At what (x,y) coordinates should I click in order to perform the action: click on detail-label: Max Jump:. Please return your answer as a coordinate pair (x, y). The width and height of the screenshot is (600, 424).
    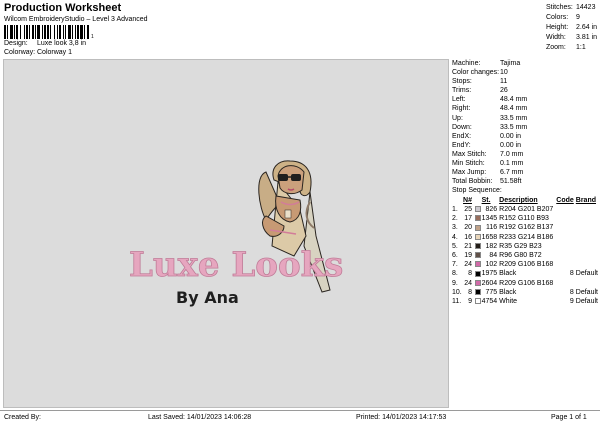
    Looking at the image, I should click on (469, 173).